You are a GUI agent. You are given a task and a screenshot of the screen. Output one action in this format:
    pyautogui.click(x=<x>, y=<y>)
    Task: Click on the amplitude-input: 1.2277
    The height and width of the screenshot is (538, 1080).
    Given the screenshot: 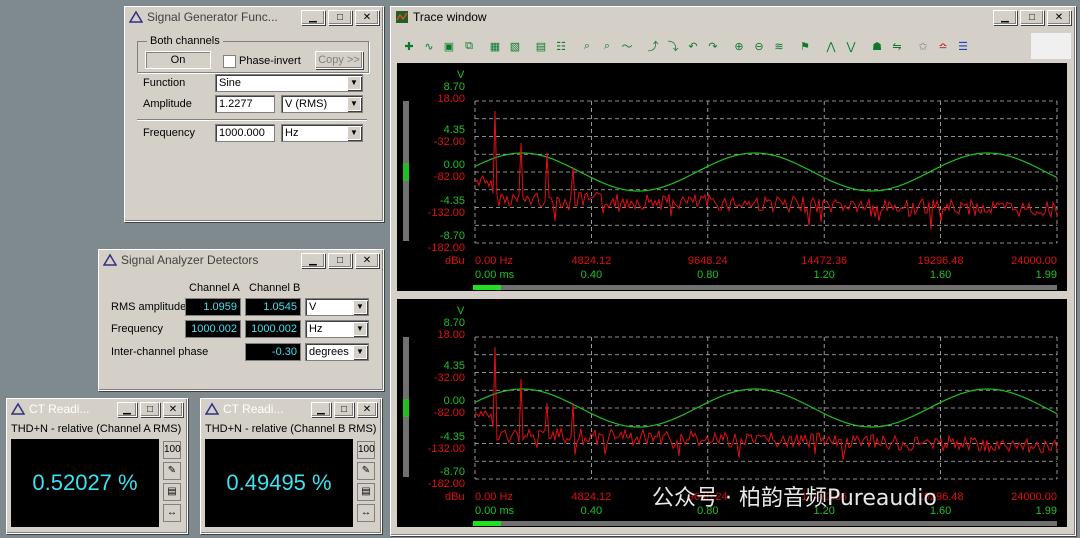 What is the action you would take?
    pyautogui.click(x=245, y=104)
    